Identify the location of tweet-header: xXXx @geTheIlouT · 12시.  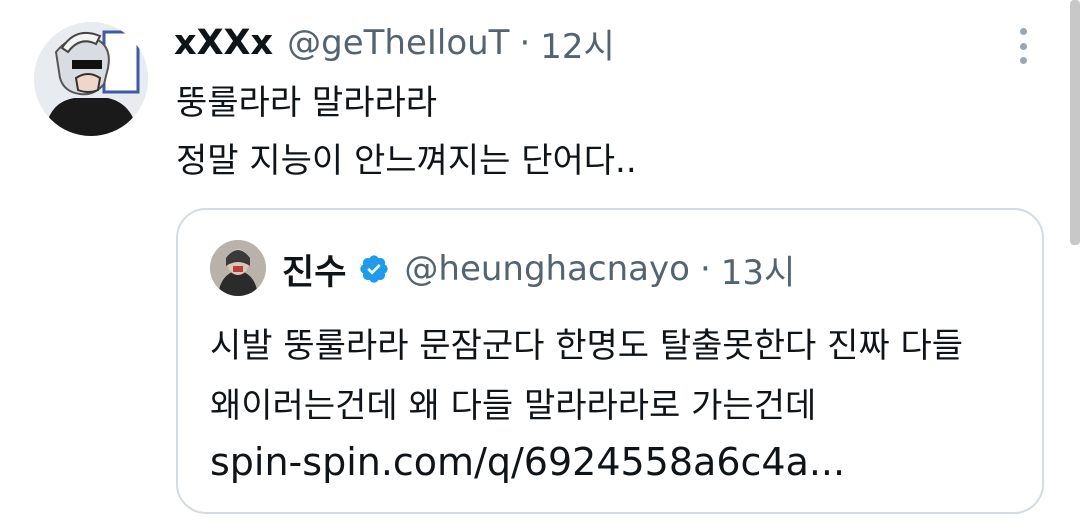
(394, 43).